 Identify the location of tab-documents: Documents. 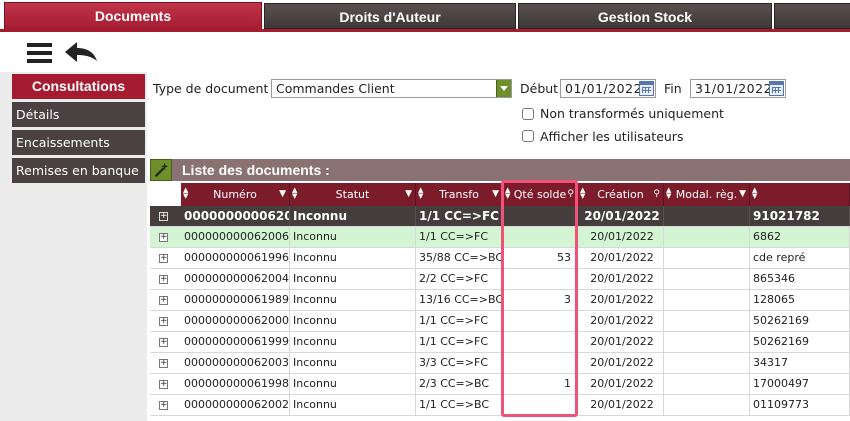
(133, 16).